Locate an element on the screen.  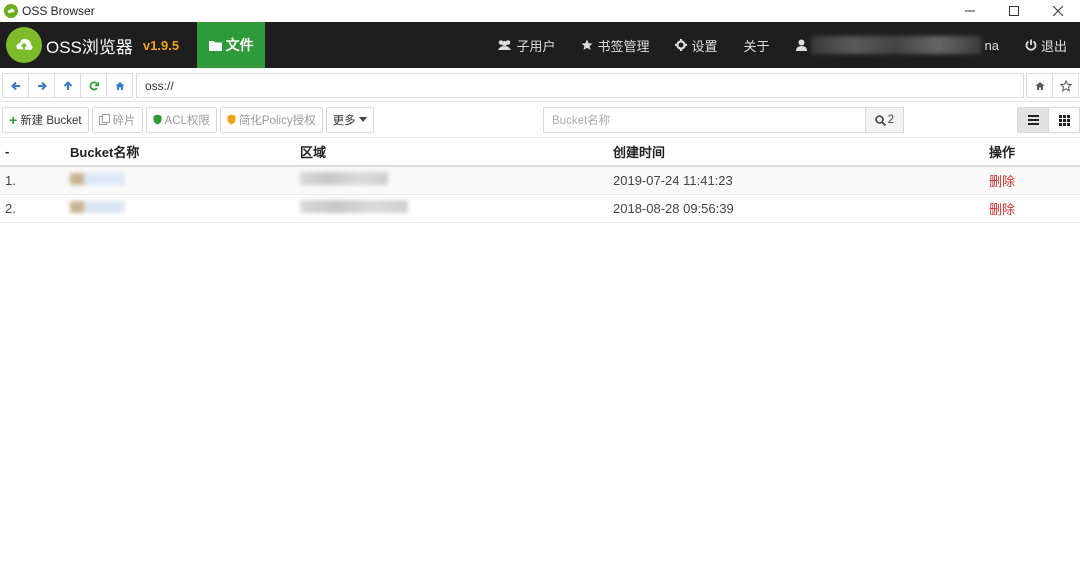
gear-icon is located at coordinates (681, 45).